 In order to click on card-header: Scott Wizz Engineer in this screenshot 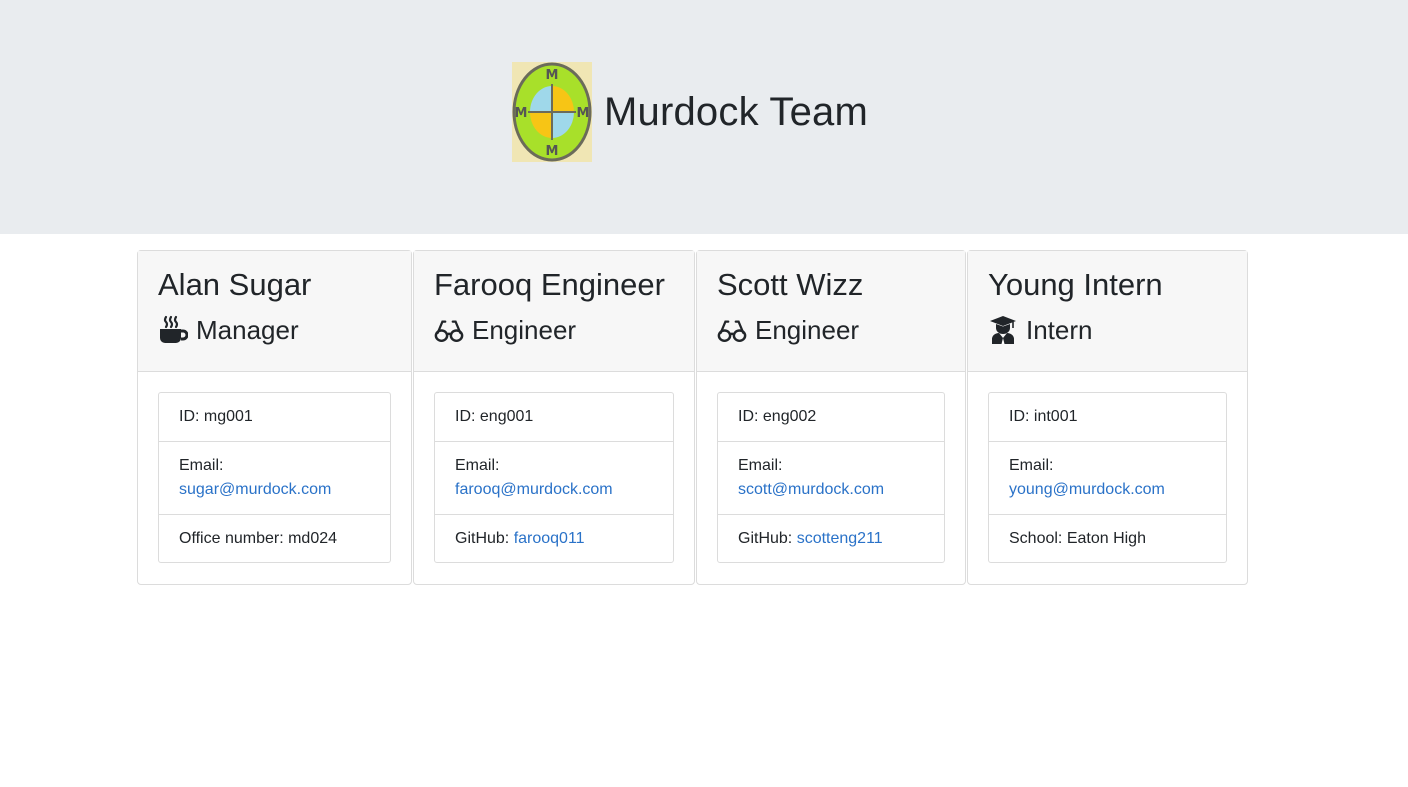, I will do `click(831, 311)`.